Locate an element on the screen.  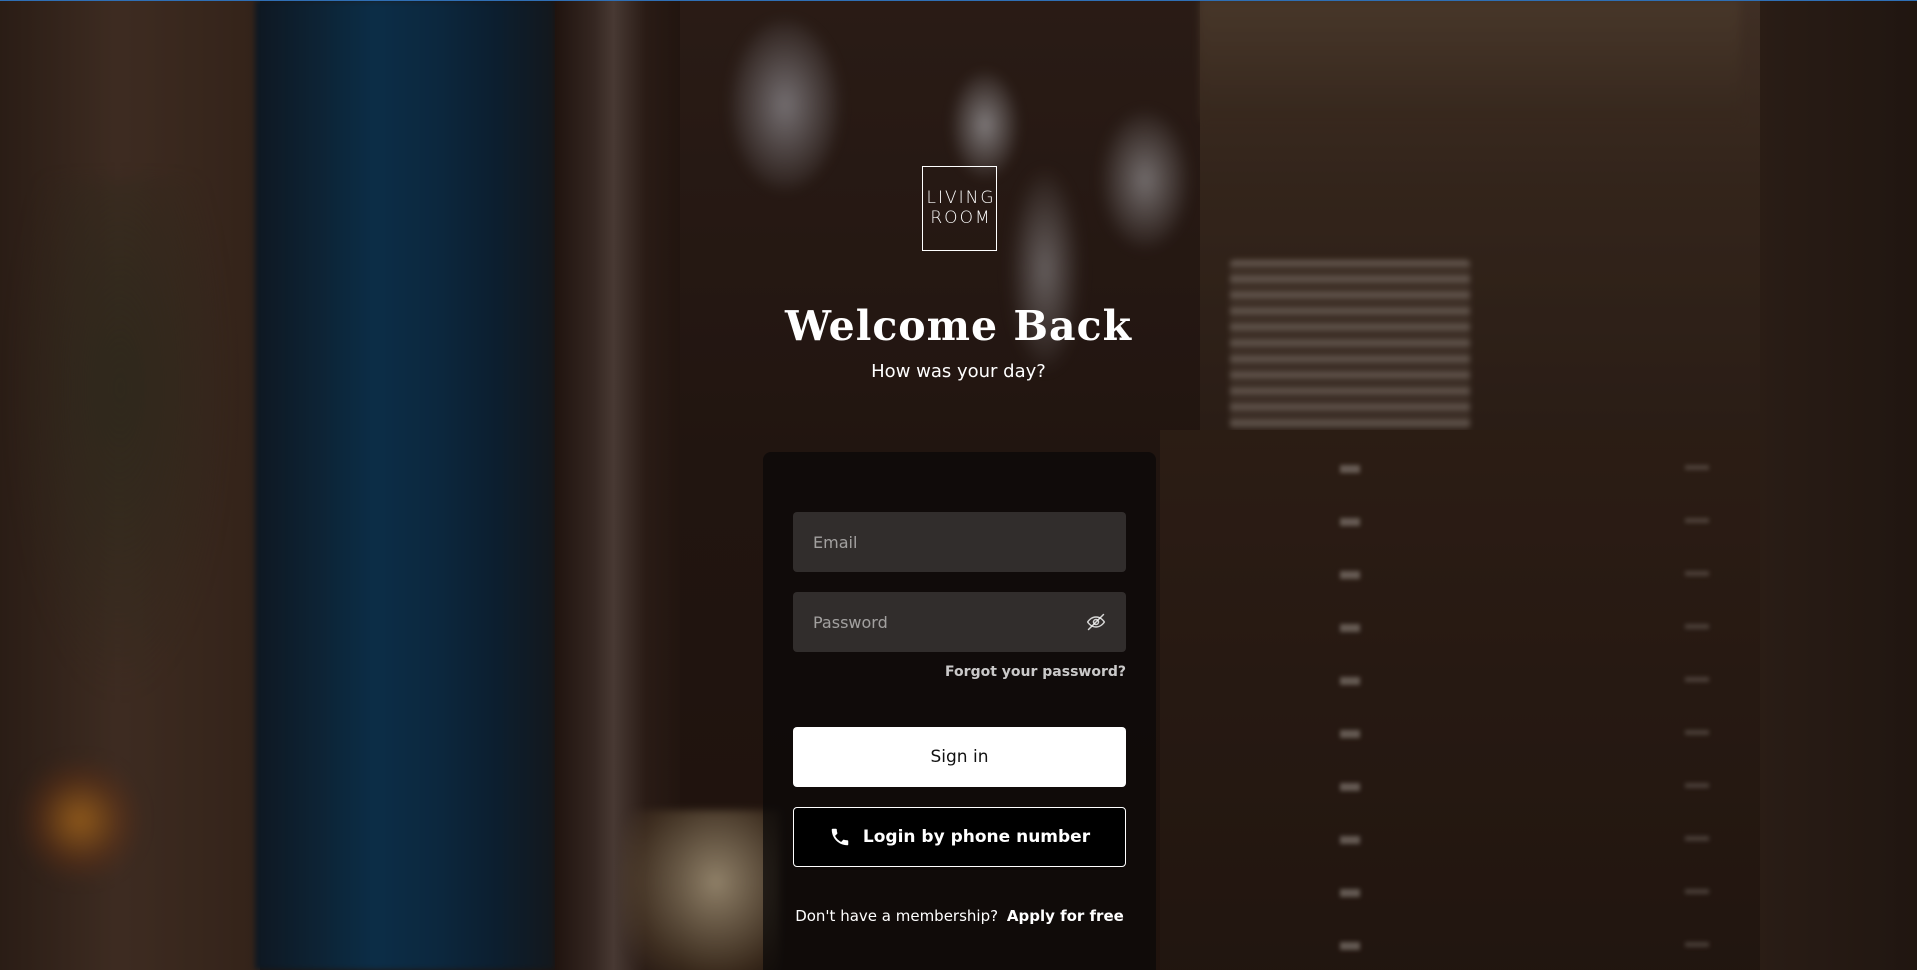
window-top-border is located at coordinates (958, 0).